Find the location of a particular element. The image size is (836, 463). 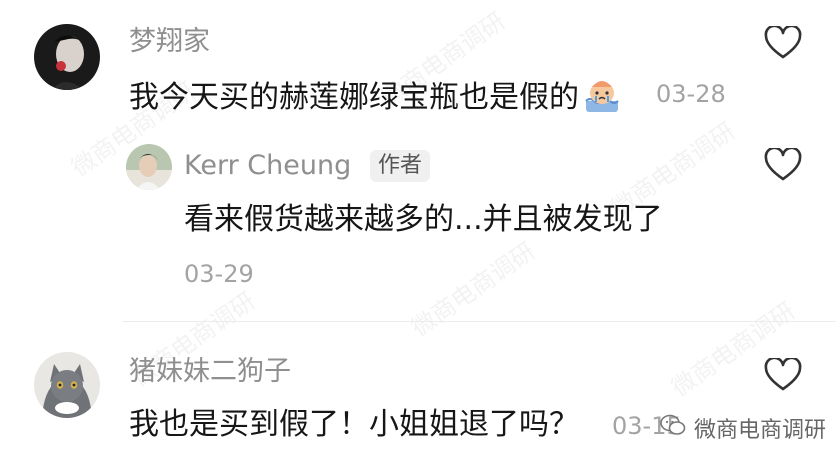

comment-author: 猪妹妹二狗子 is located at coordinates (210, 371).